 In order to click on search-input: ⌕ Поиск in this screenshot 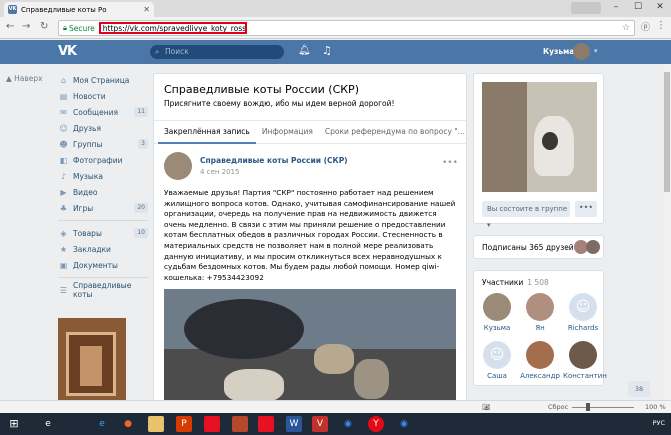, I will do `click(217, 52)`.